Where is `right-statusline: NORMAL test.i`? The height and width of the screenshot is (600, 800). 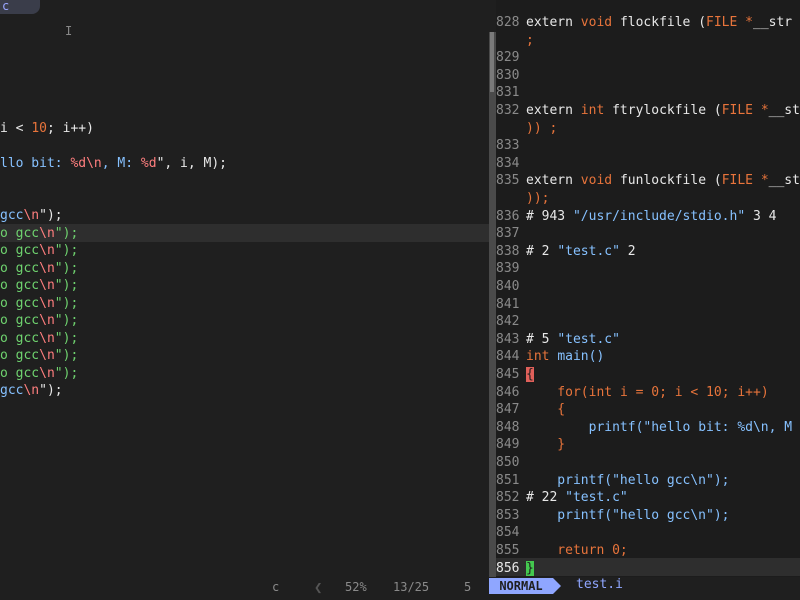
right-statusline: NORMAL test.i is located at coordinates (644, 588).